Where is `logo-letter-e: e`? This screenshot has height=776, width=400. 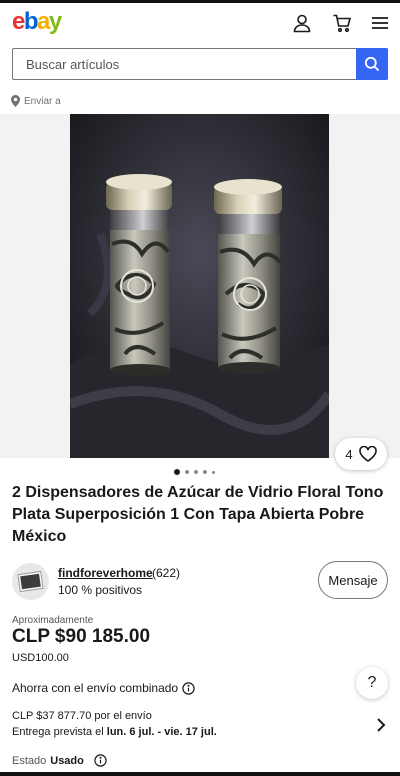 logo-letter-e: e is located at coordinates (18, 21).